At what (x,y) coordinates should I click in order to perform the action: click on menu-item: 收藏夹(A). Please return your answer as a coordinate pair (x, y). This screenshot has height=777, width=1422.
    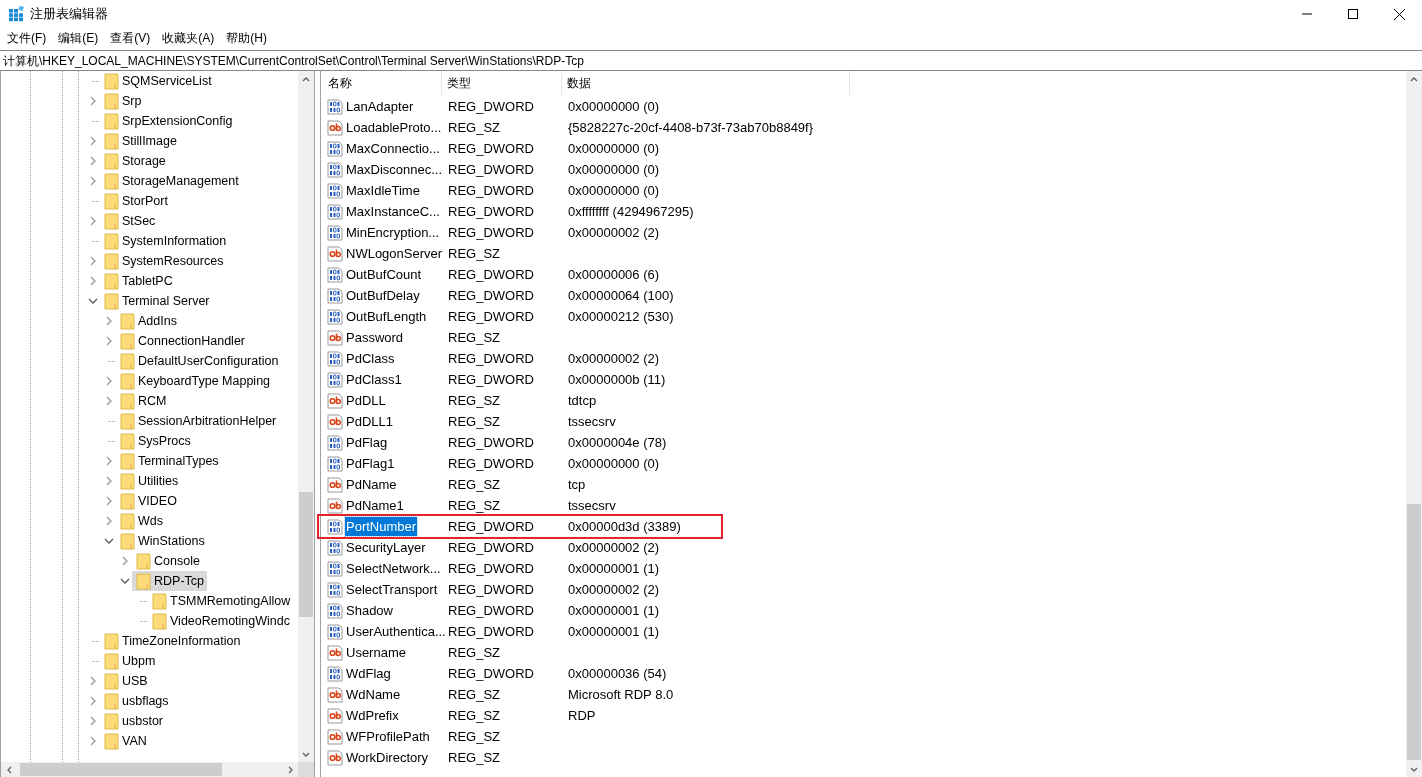
    Looking at the image, I should click on (188, 38).